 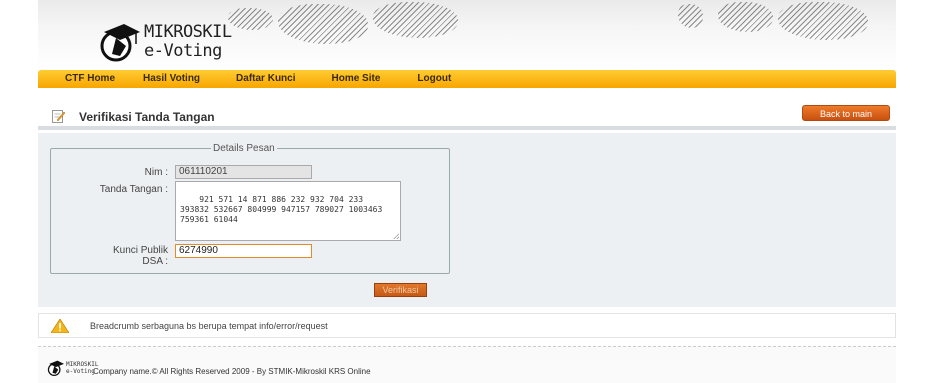 I want to click on nav-ctf-home: CTF Home, so click(x=90, y=79).